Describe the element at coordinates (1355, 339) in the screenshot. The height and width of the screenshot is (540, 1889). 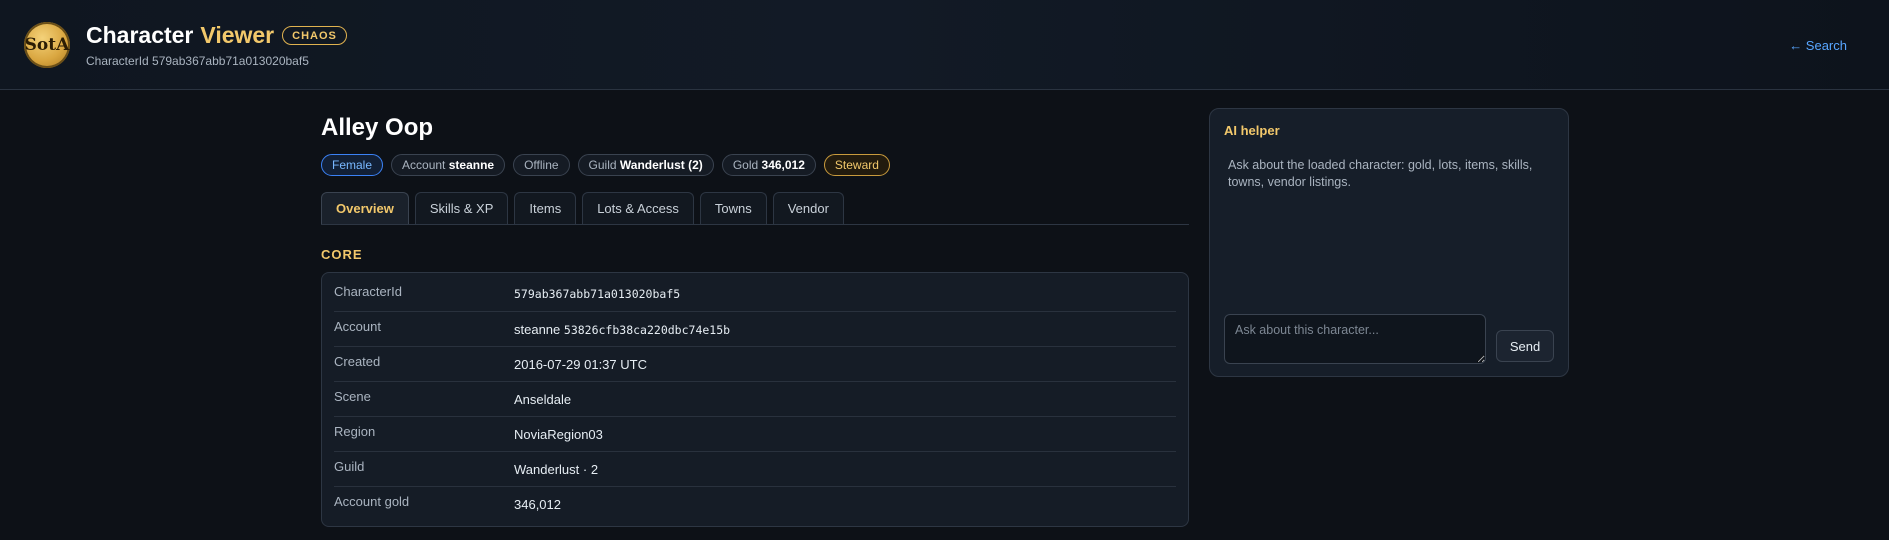
I see `ai-question-input` at that location.